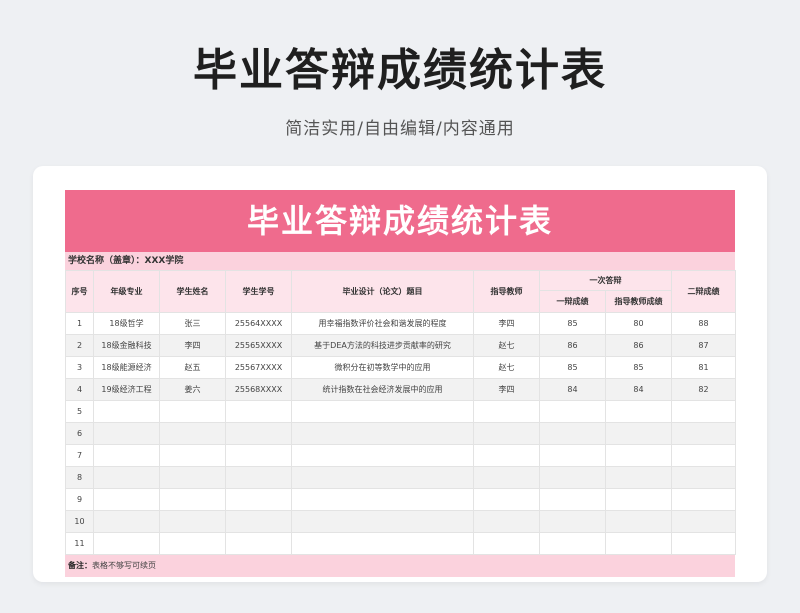  I want to click on school-name-cell: 学校名称（盖章）：XXX学院, so click(400, 261).